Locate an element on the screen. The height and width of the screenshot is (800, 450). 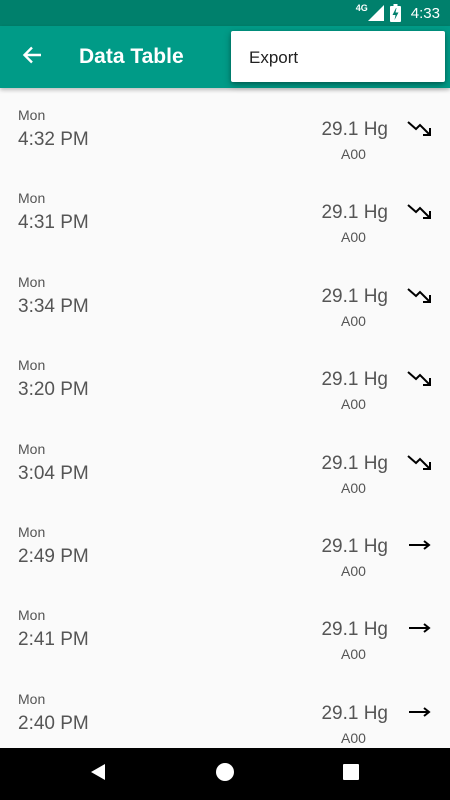
status-clock: 4:33 is located at coordinates (425, 13).